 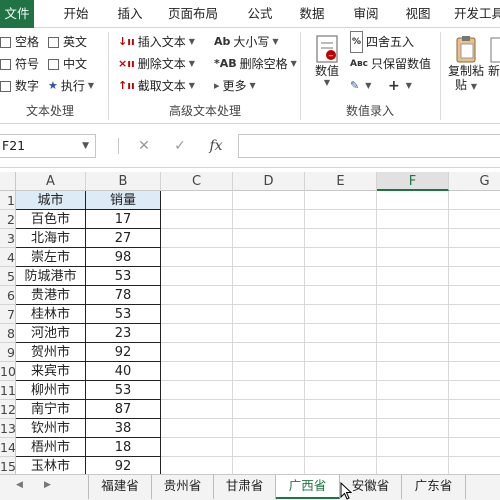 I want to click on sales-cell: 40, so click(x=123, y=371).